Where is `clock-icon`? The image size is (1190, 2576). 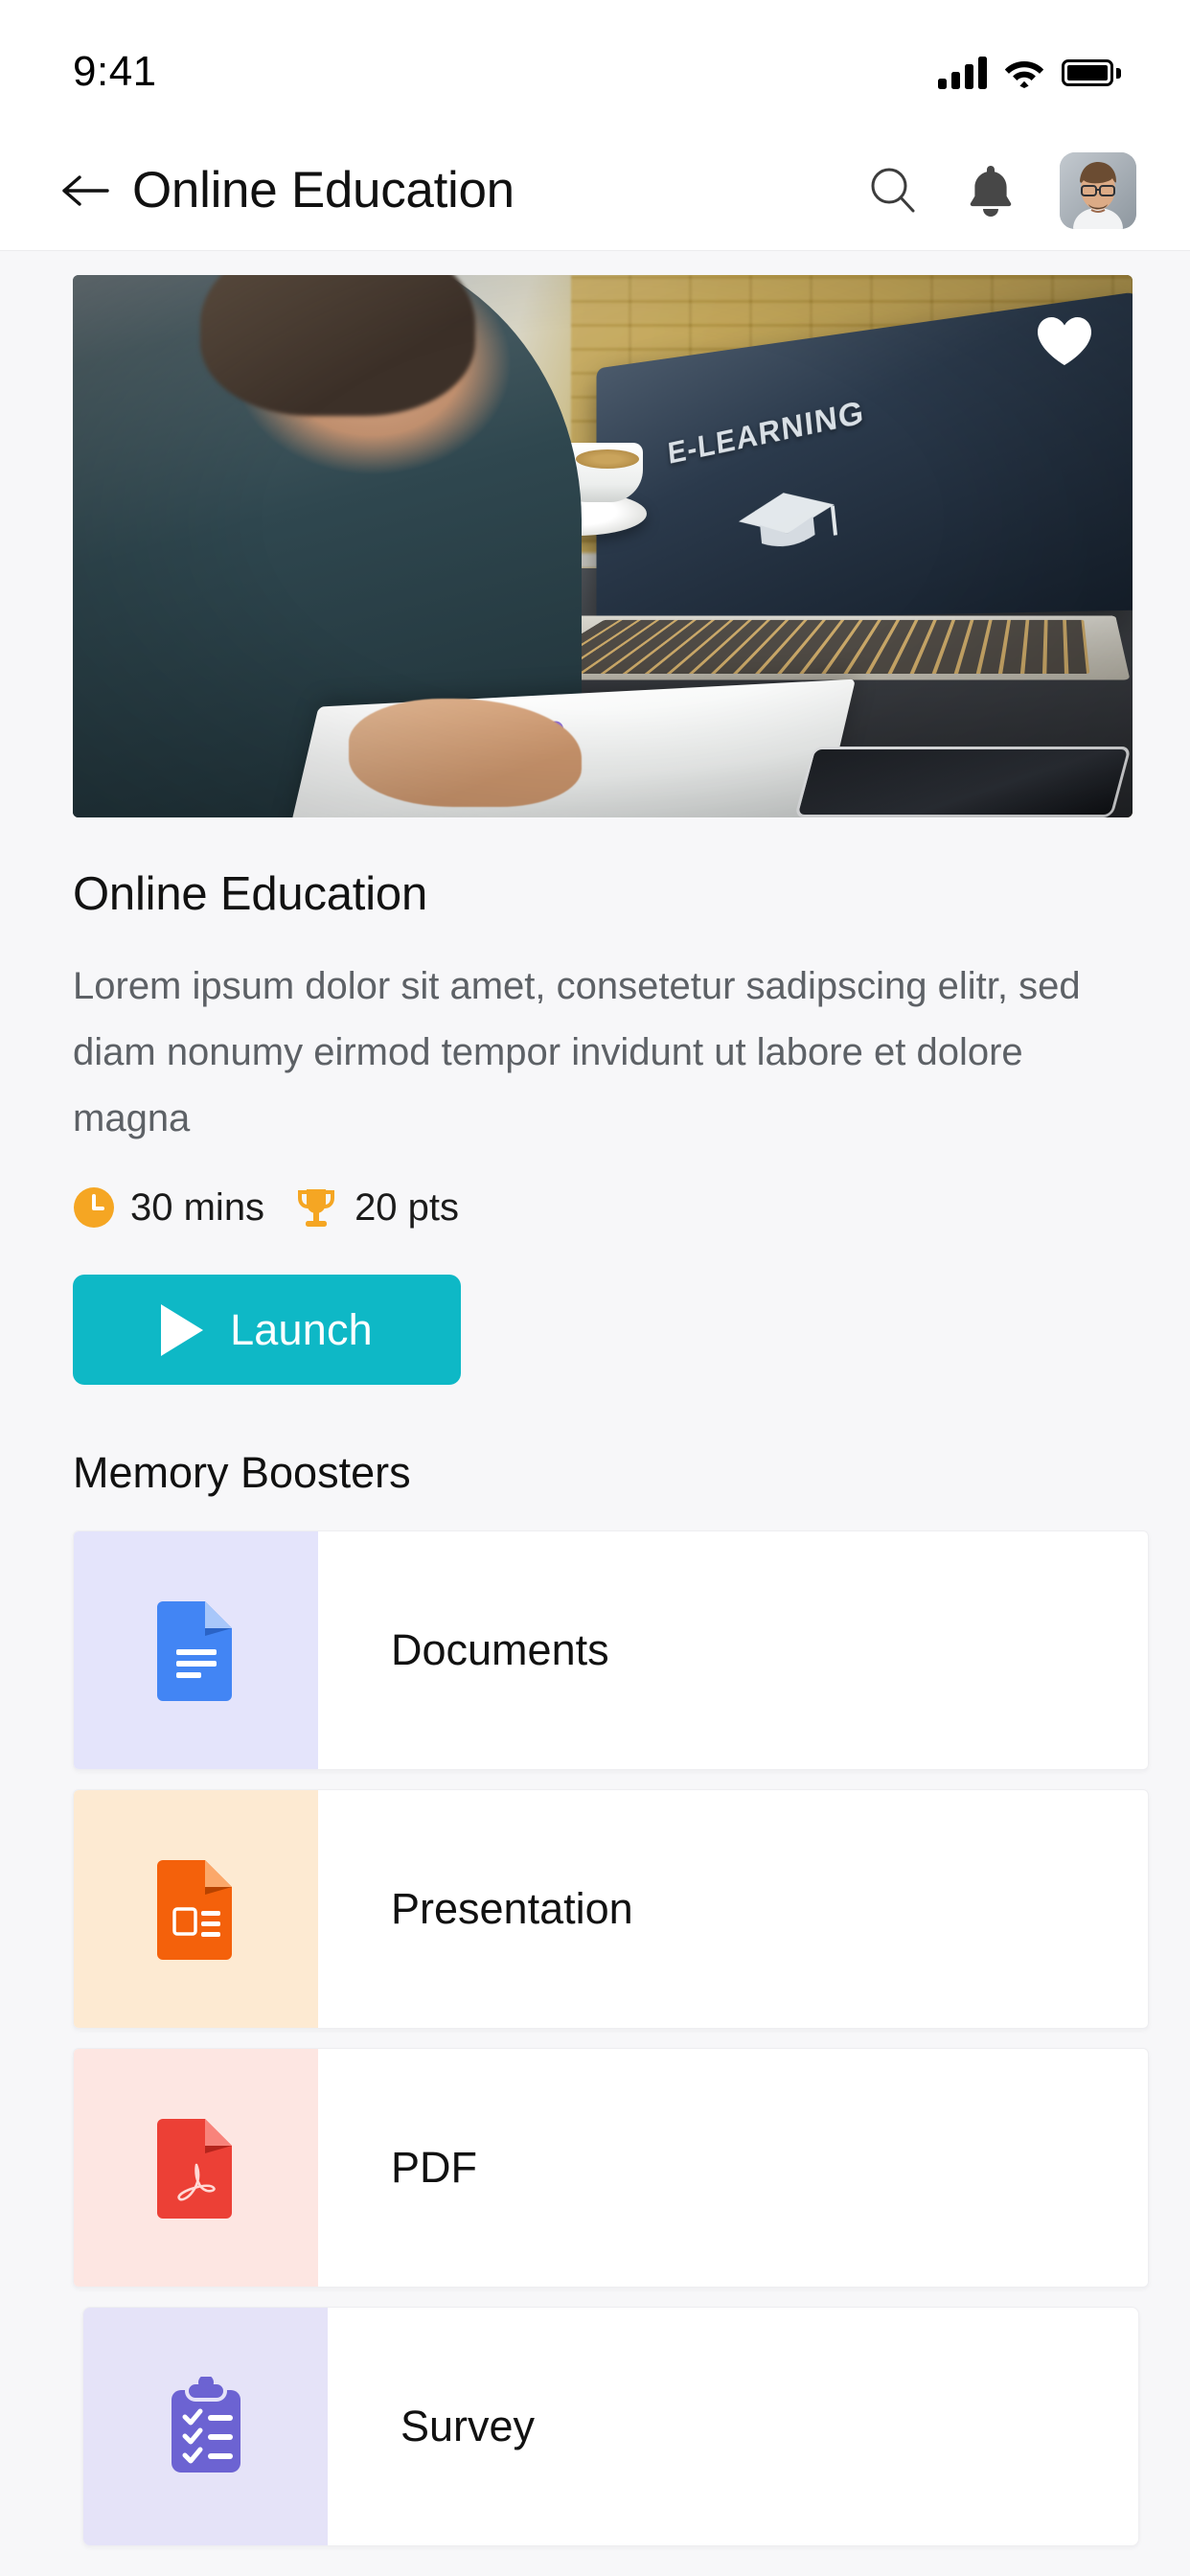
clock-icon is located at coordinates (94, 1207).